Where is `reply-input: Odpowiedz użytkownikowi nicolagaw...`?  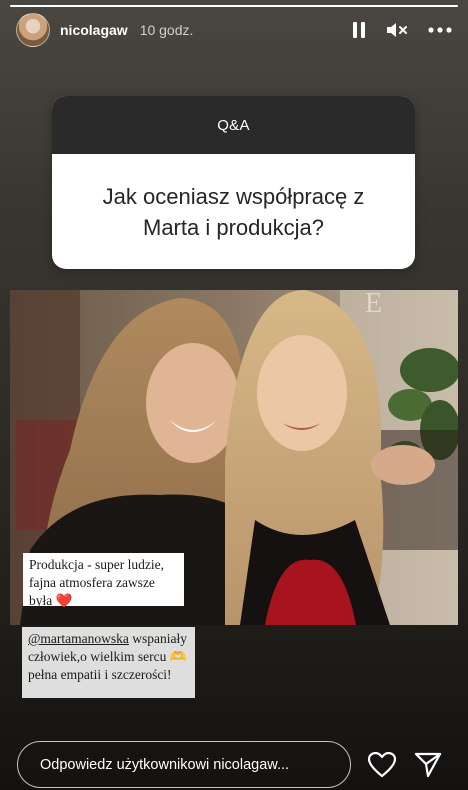
reply-input: Odpowiedz użytkownikowi nicolagaw... is located at coordinates (184, 764).